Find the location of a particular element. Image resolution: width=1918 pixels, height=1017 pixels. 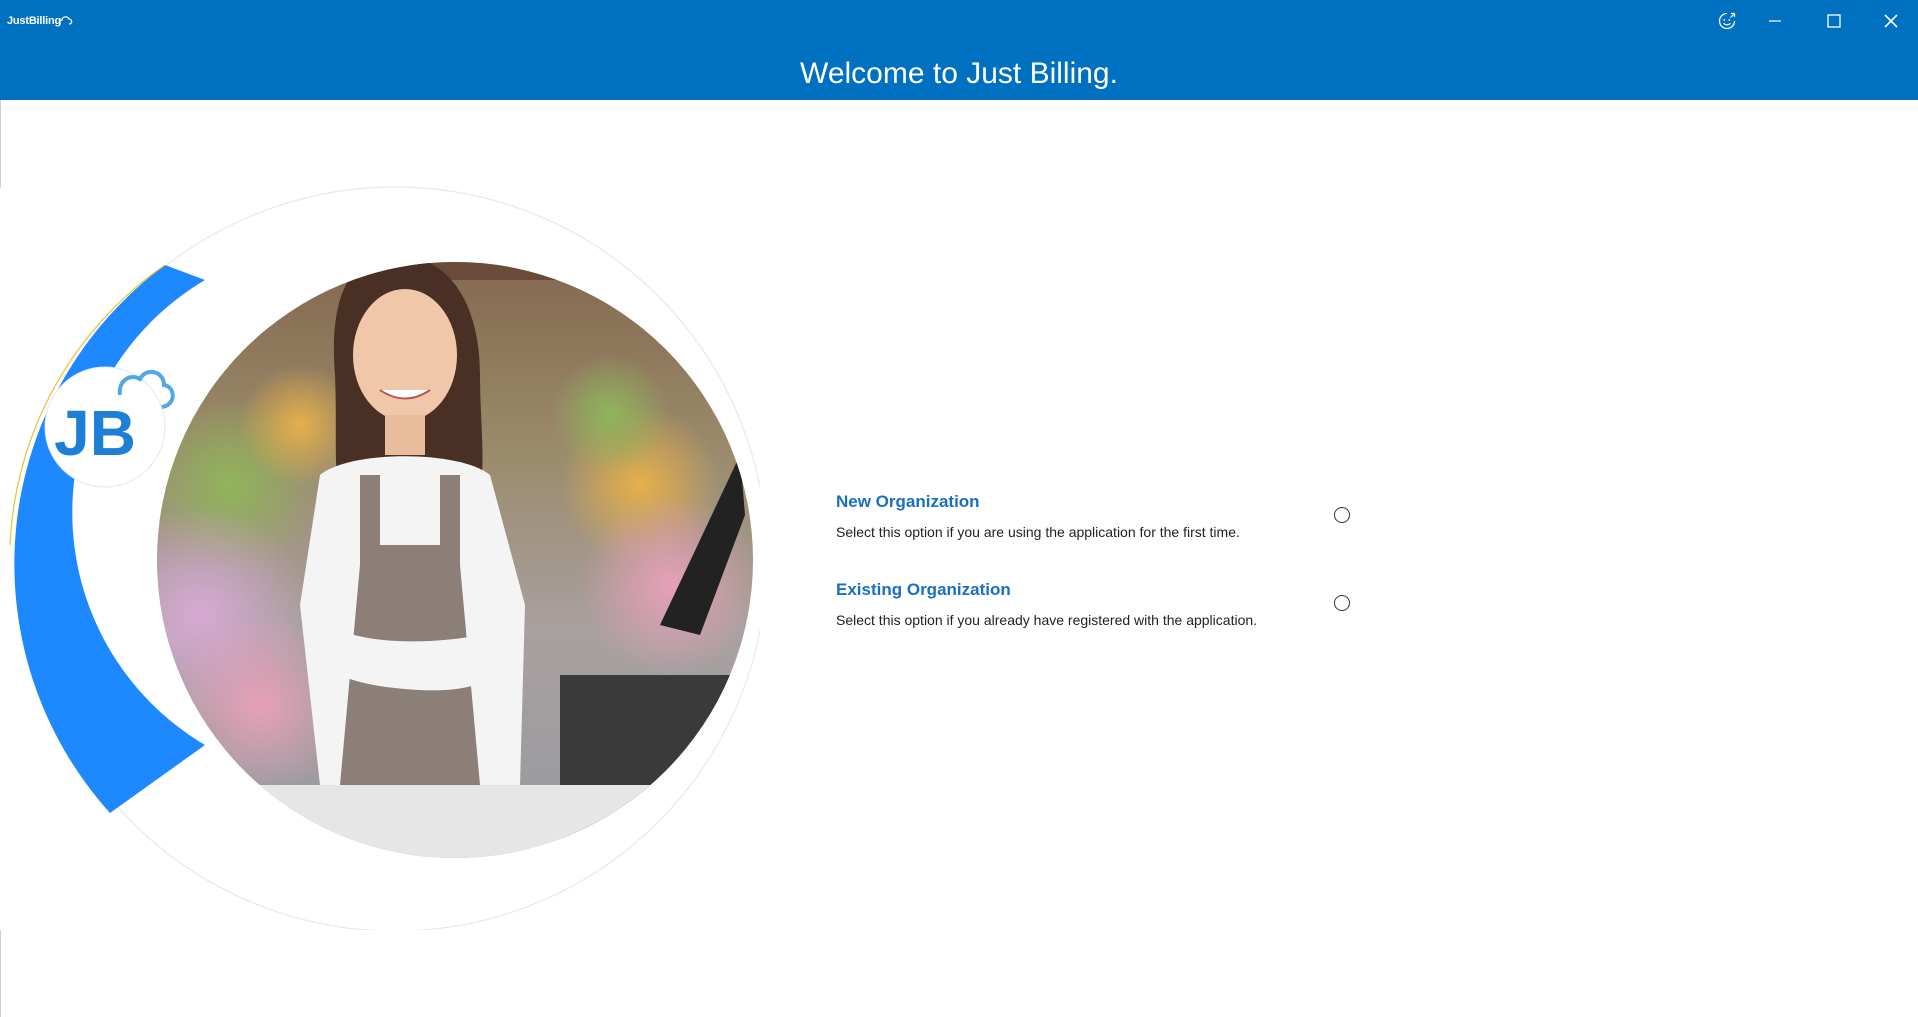

feedback-button is located at coordinates (1727, 21).